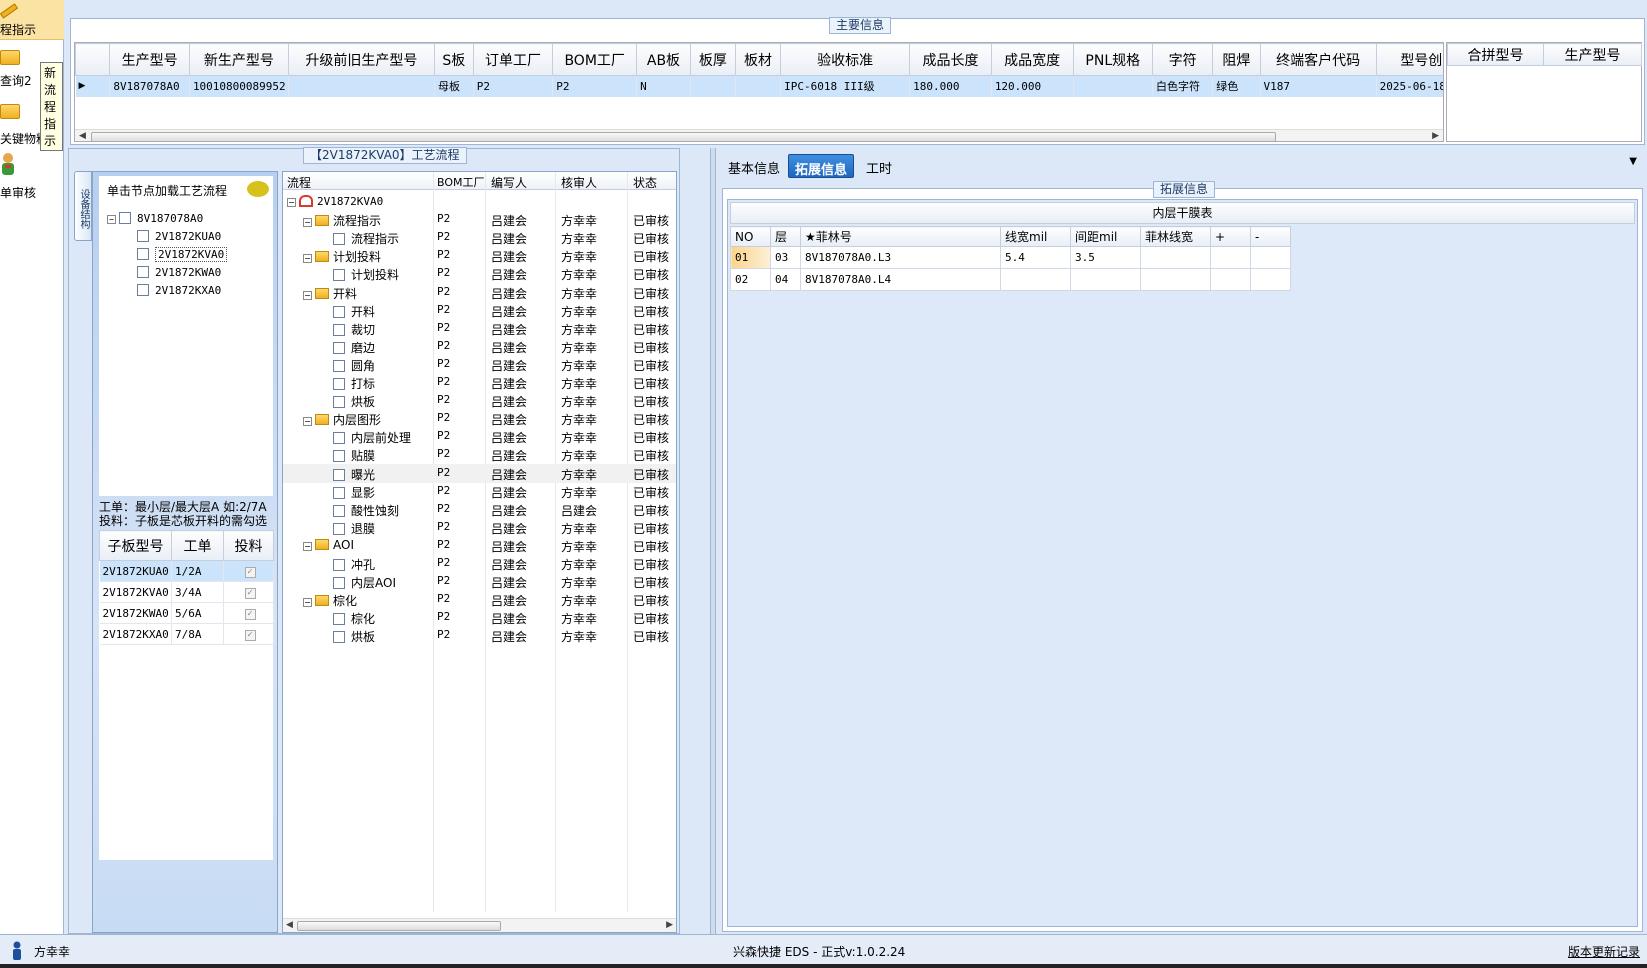  What do you see at coordinates (1032, 59) in the screenshot?
I see `column-header: 成品宽度` at bounding box center [1032, 59].